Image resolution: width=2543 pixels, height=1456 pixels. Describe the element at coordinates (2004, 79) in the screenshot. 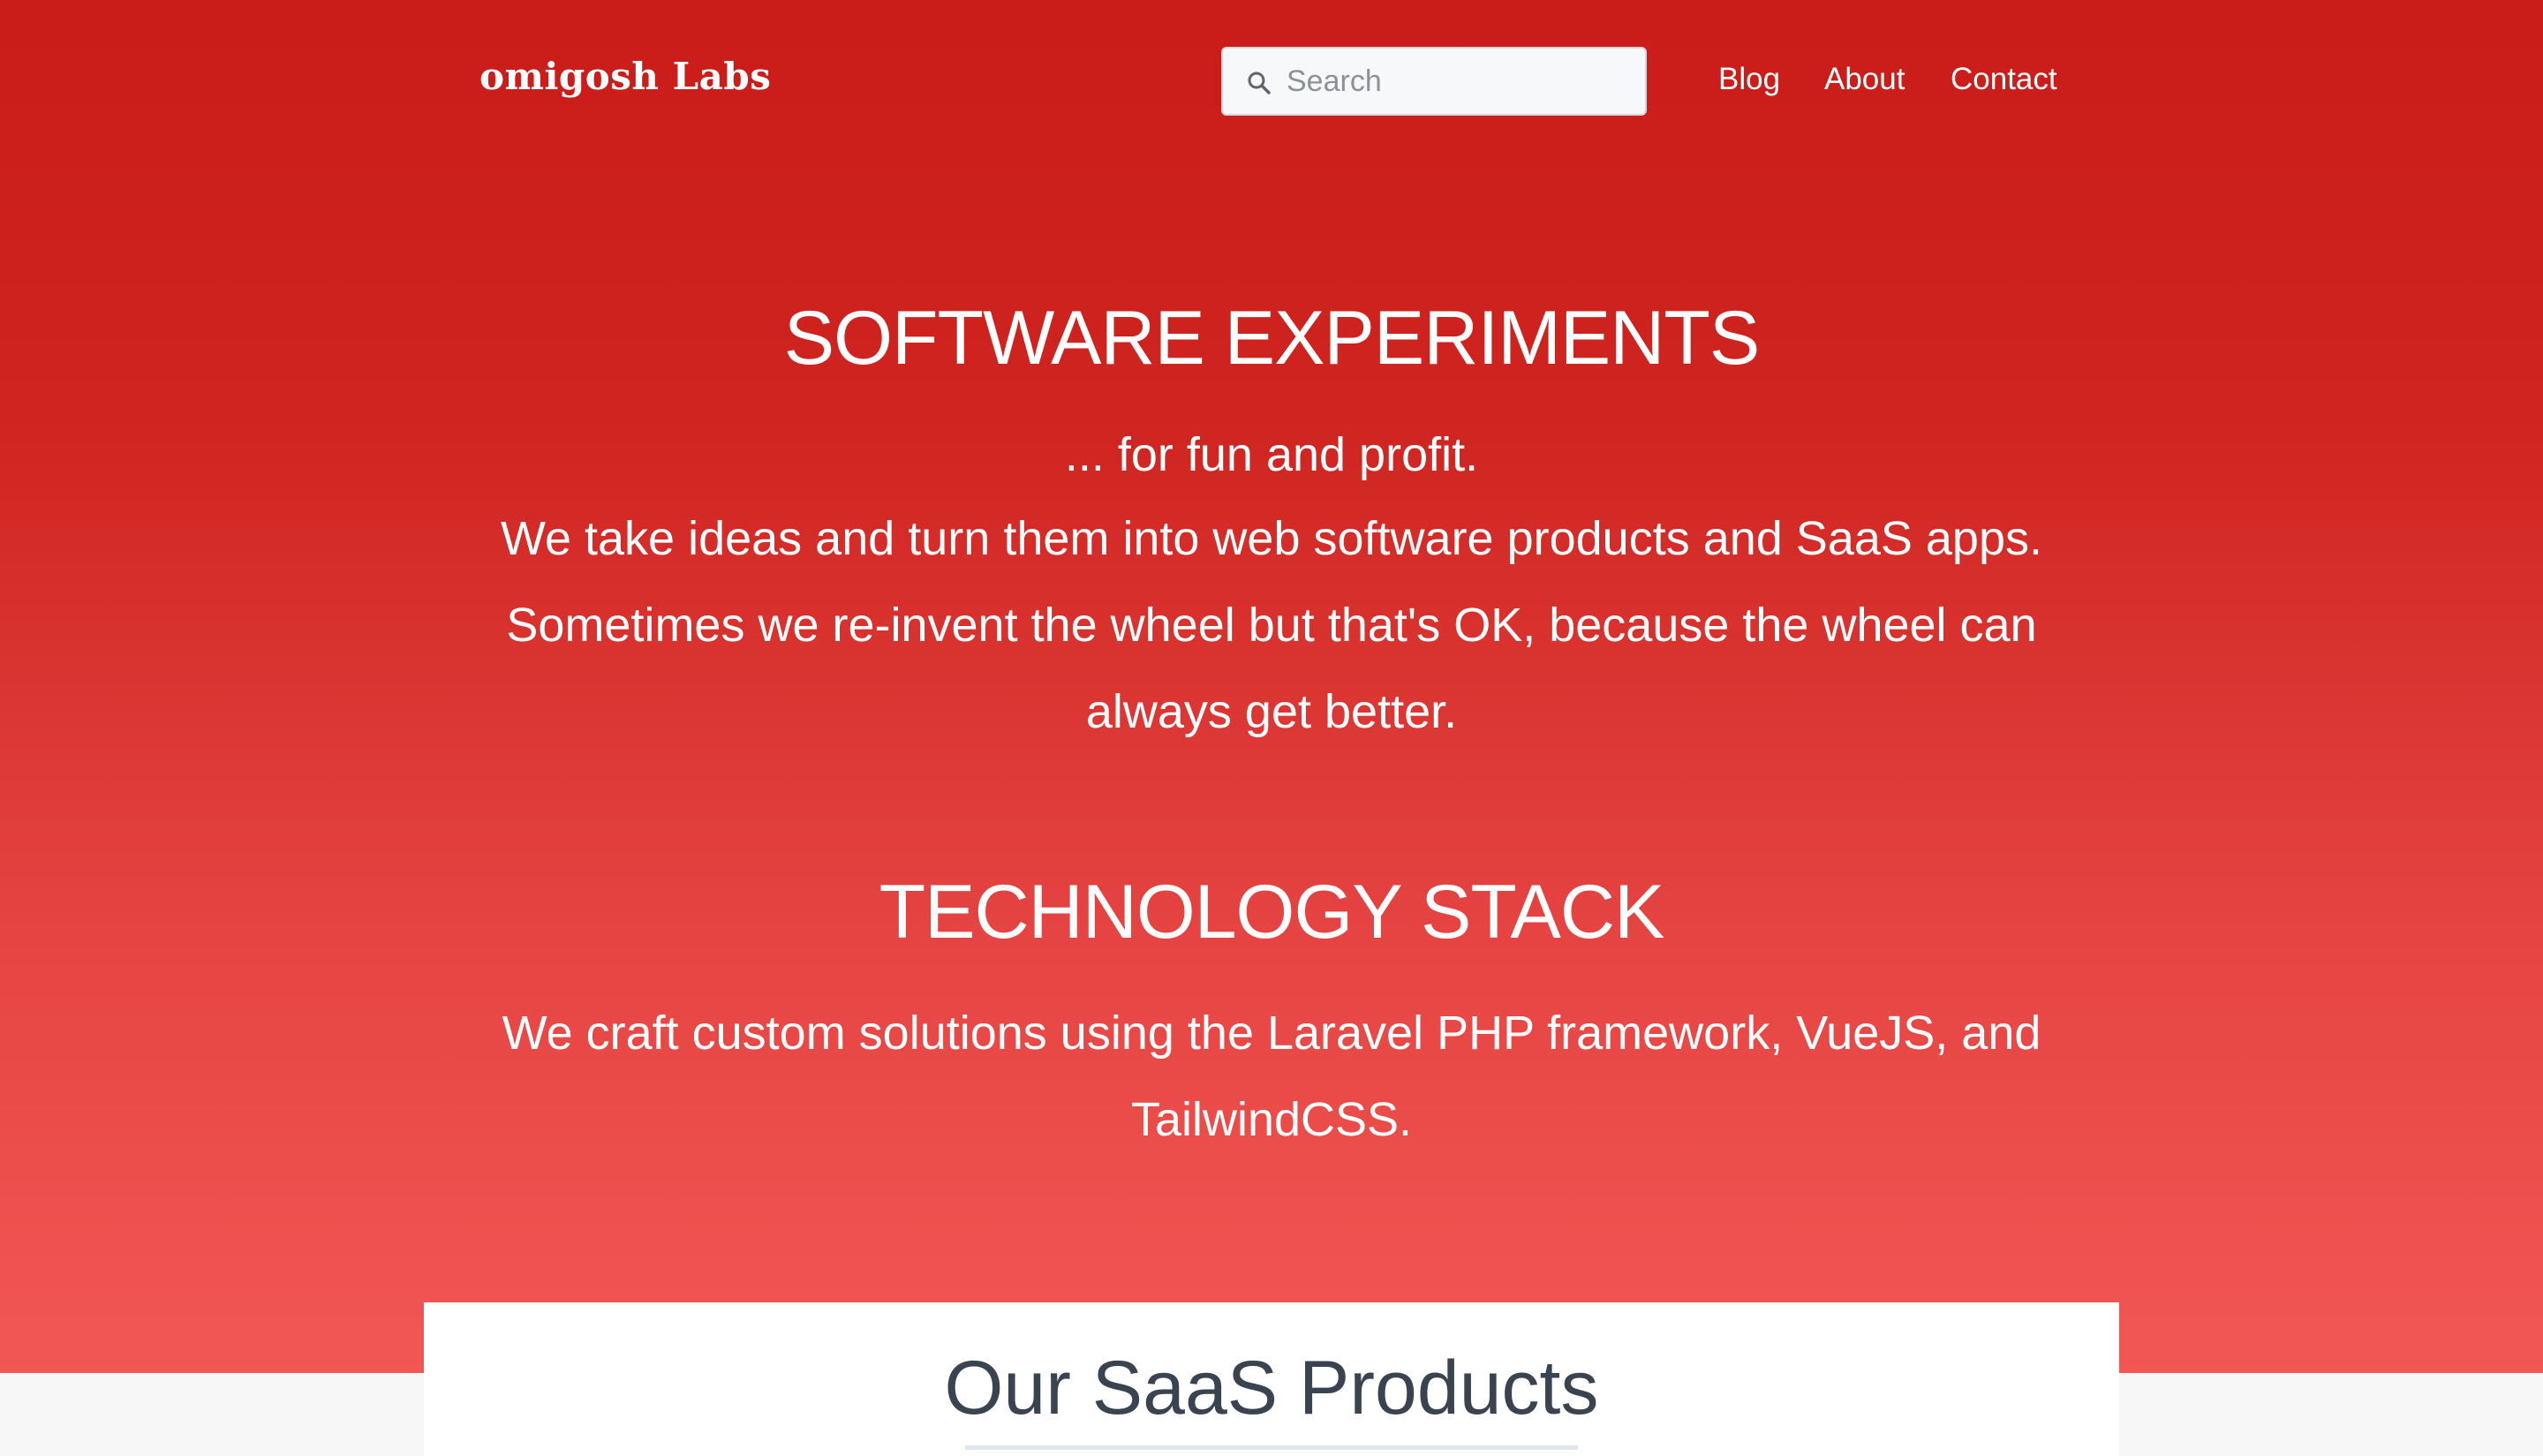

I see `nav-link-contact: Contact` at that location.